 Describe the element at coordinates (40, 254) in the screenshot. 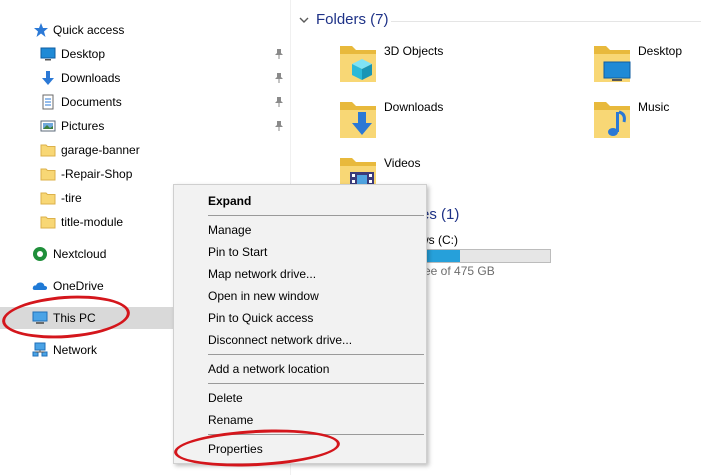

I see `nextcloud-icon` at that location.